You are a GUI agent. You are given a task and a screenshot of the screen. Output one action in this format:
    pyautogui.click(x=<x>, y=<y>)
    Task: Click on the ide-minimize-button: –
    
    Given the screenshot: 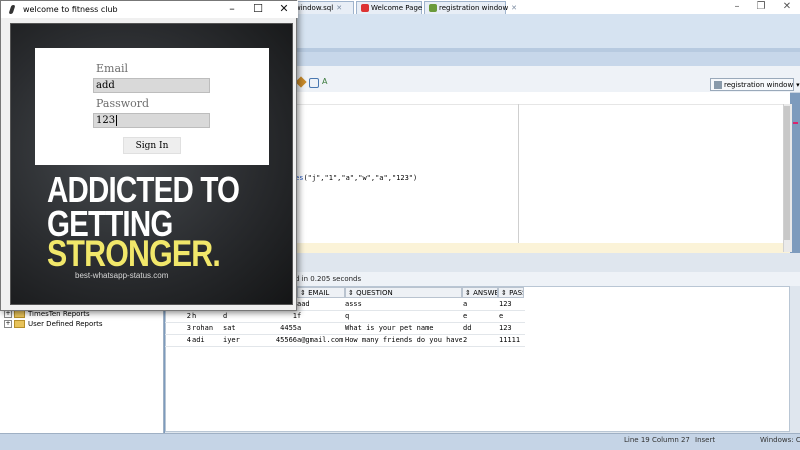 What is the action you would take?
    pyautogui.click(x=737, y=7)
    